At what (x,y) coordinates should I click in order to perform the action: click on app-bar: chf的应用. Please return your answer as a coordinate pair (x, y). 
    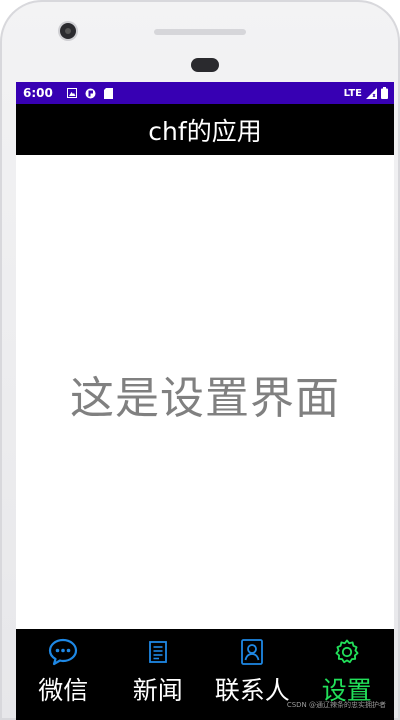
    Looking at the image, I should click on (205, 129).